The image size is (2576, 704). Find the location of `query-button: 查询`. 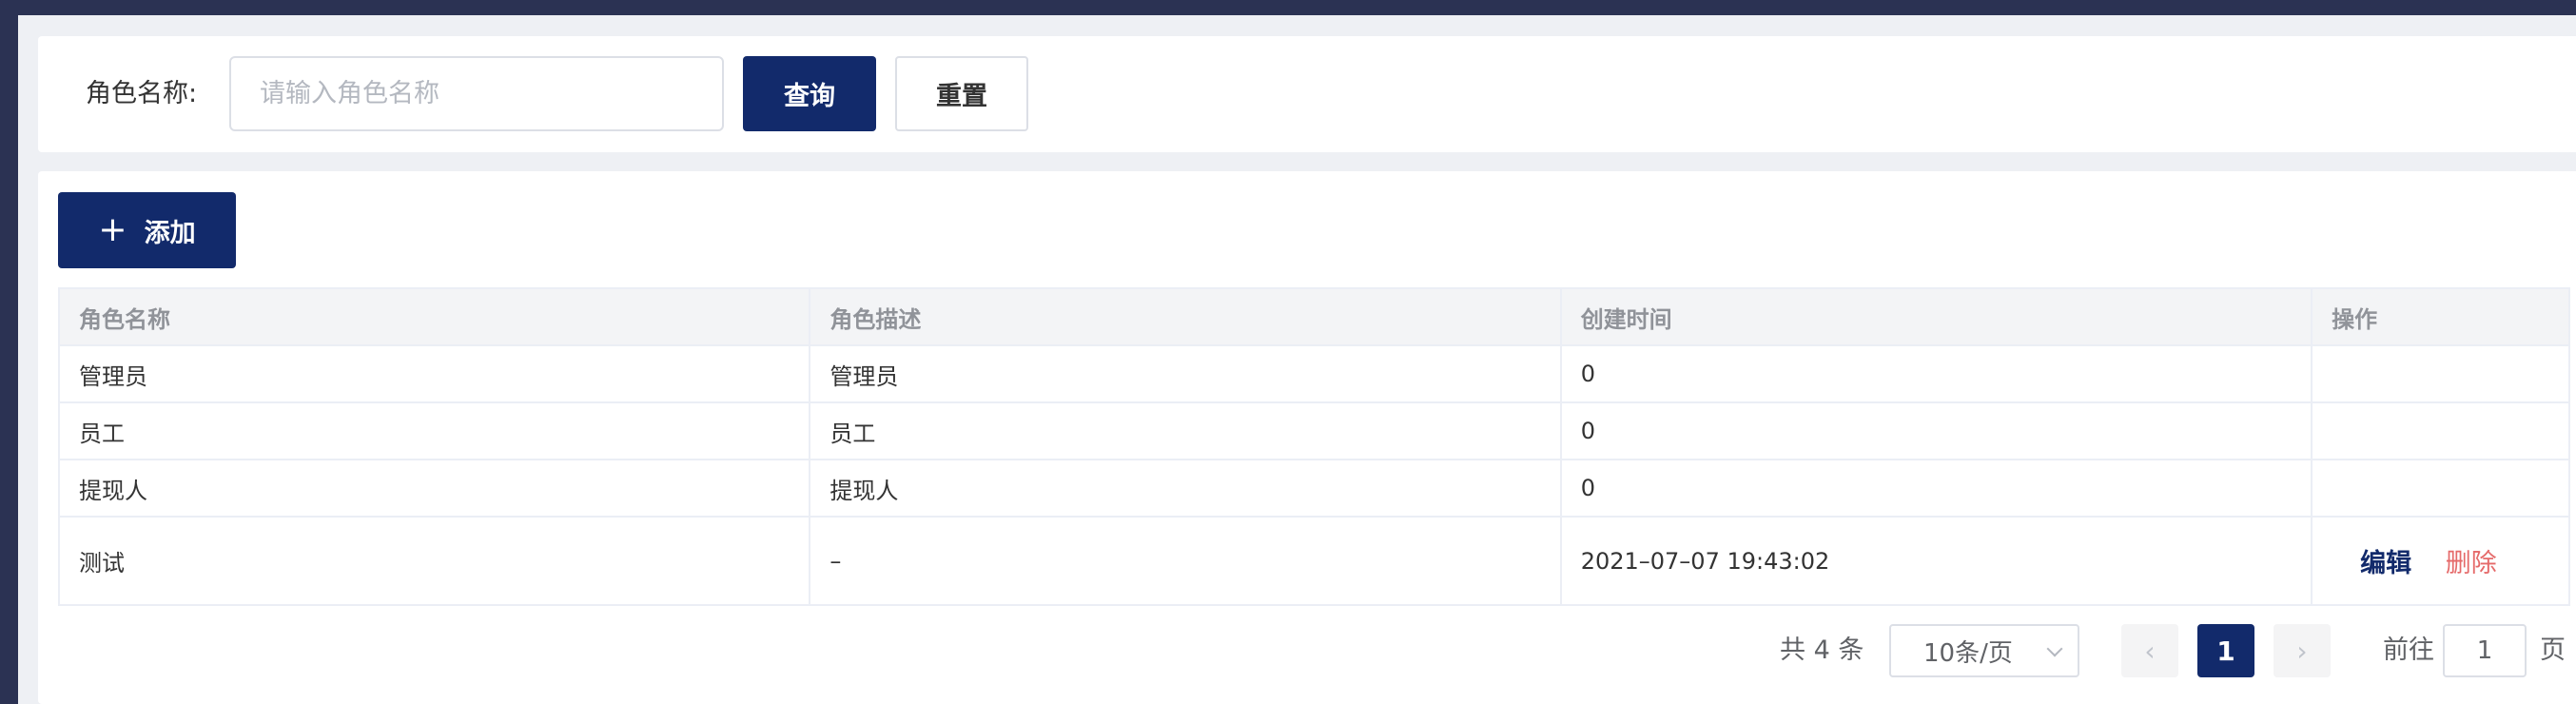

query-button: 查询 is located at coordinates (810, 93).